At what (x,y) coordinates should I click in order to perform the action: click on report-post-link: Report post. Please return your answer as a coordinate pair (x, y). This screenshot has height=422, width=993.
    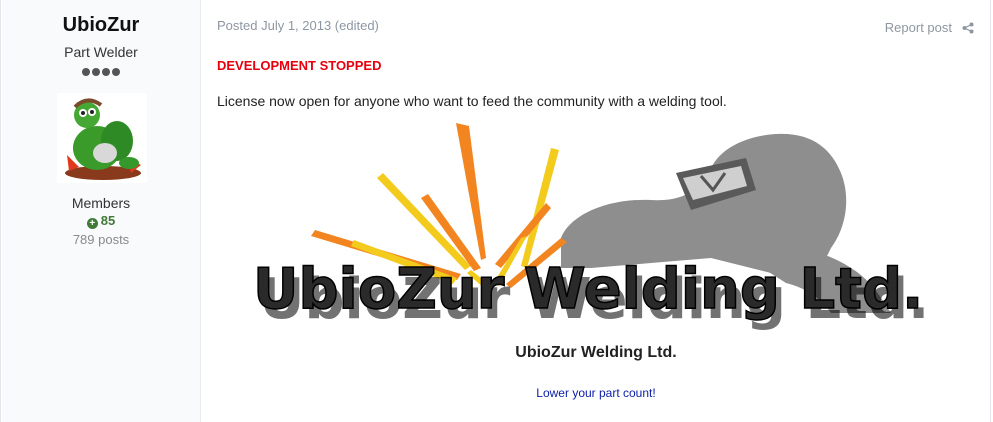
    Looking at the image, I should click on (918, 27).